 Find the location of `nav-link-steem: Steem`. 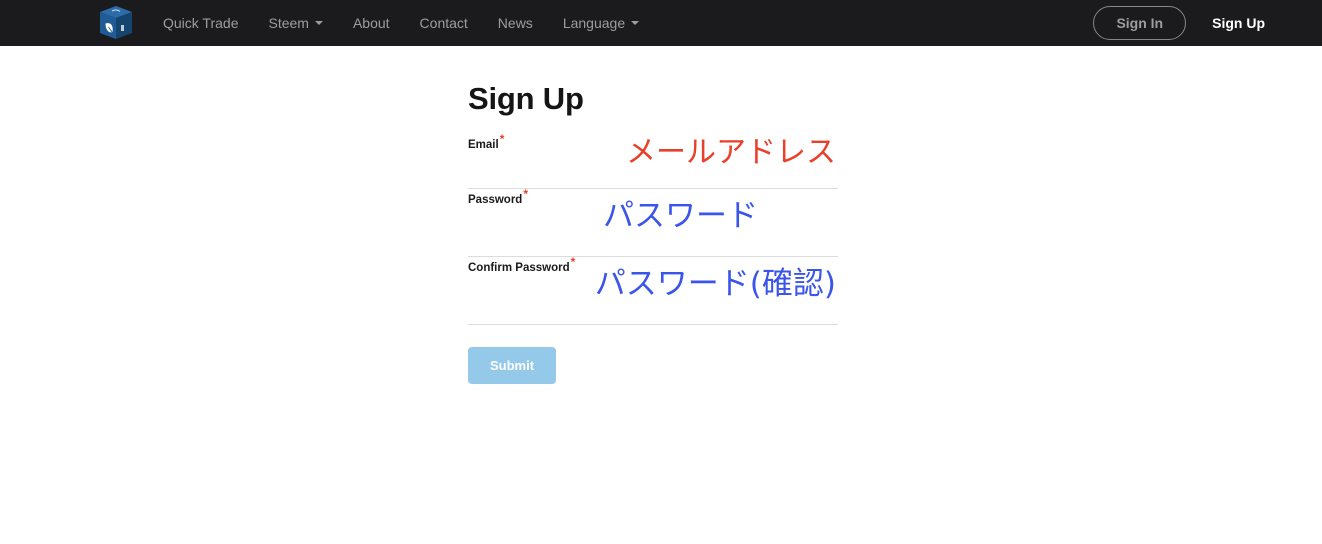

nav-link-steem: Steem is located at coordinates (295, 23).